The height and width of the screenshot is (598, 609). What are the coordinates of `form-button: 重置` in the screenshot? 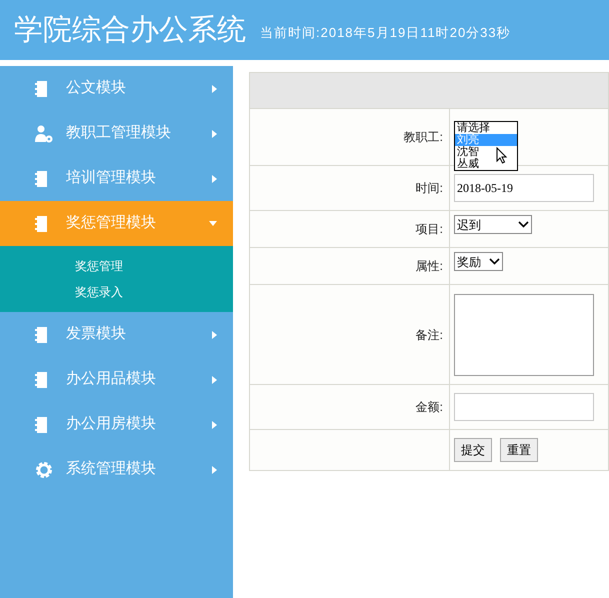 It's located at (519, 450).